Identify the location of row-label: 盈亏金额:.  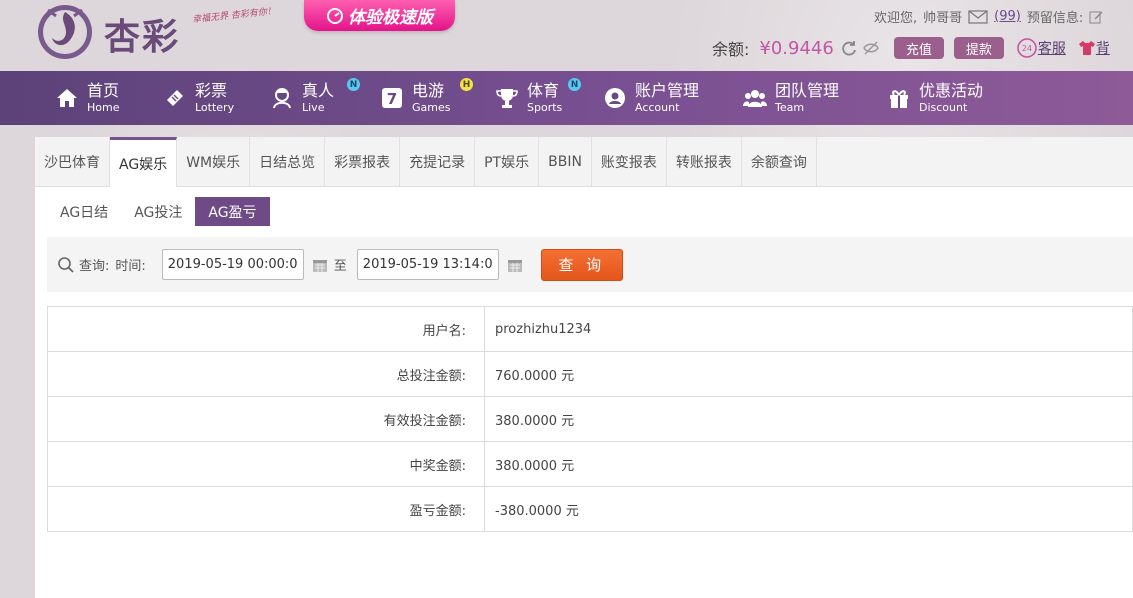
(266, 509).